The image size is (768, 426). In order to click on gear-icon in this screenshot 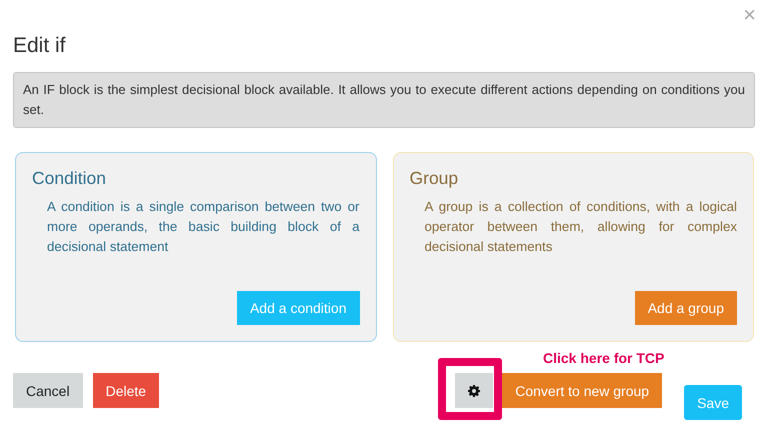, I will do `click(474, 390)`.